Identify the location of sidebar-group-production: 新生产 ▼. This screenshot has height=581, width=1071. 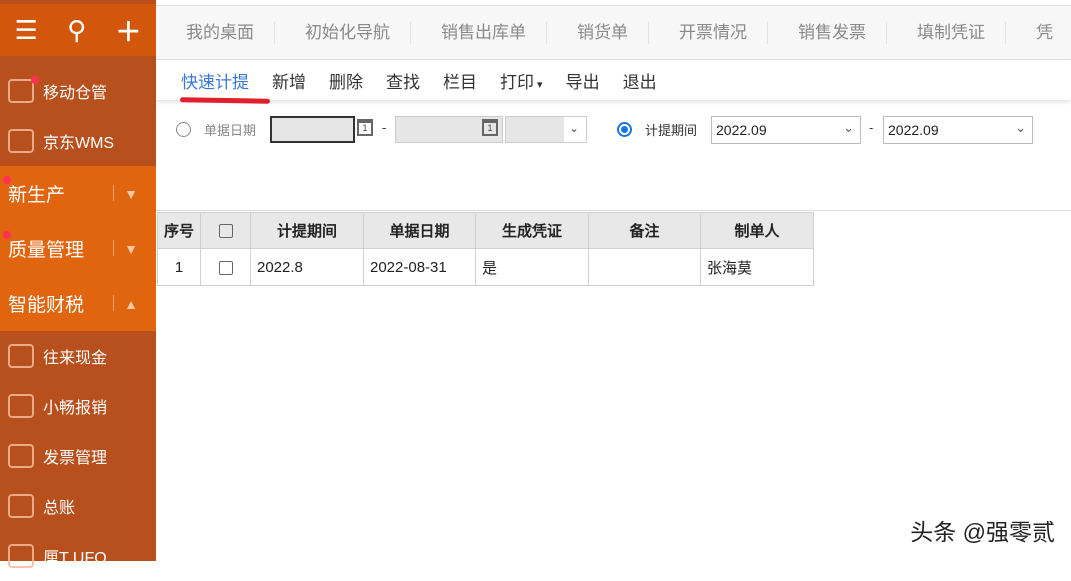
(78, 193).